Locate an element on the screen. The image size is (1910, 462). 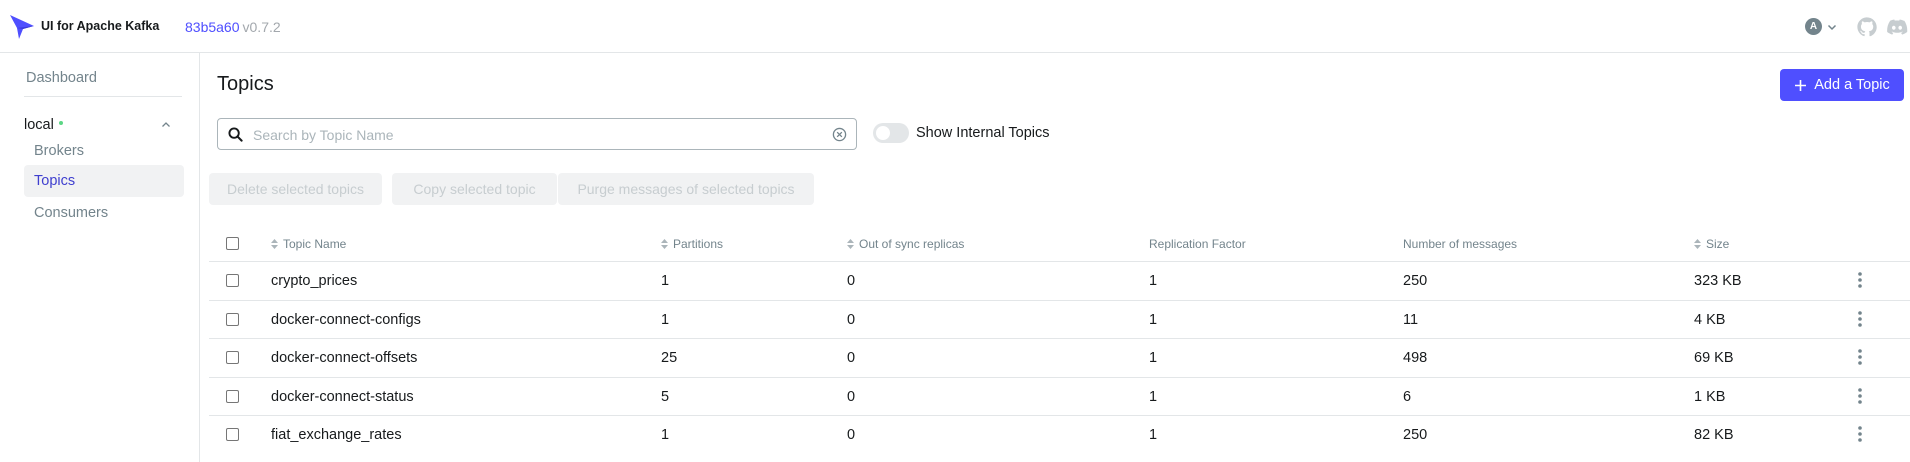
sidebar-item-brokers: Brokers is located at coordinates (104, 151).